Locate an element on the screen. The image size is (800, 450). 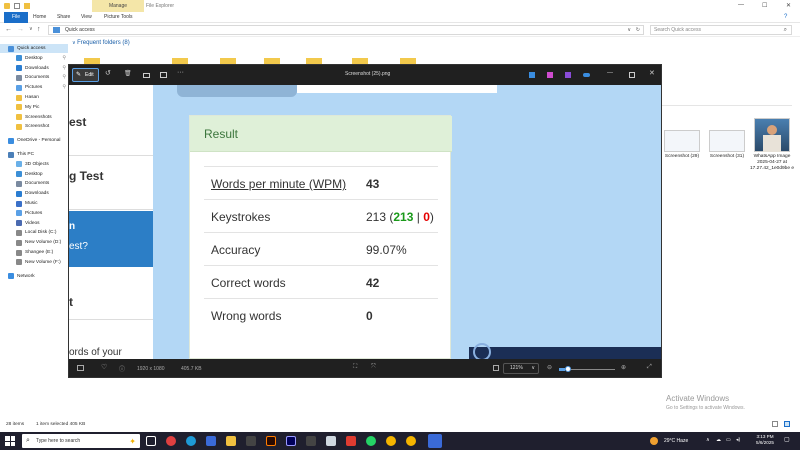
after-effects-icon is located at coordinates (291, 441).